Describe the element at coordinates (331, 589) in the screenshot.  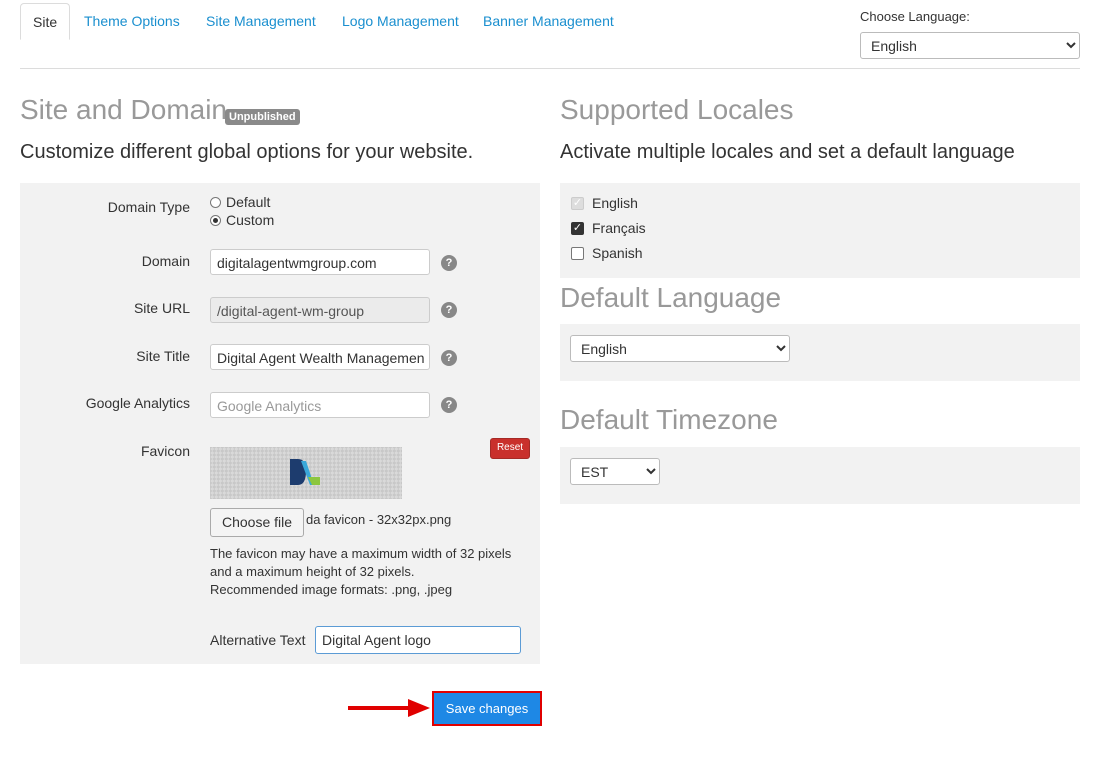
I see `favicon-help-line: Recommended image formats: .png, .jpeg` at that location.